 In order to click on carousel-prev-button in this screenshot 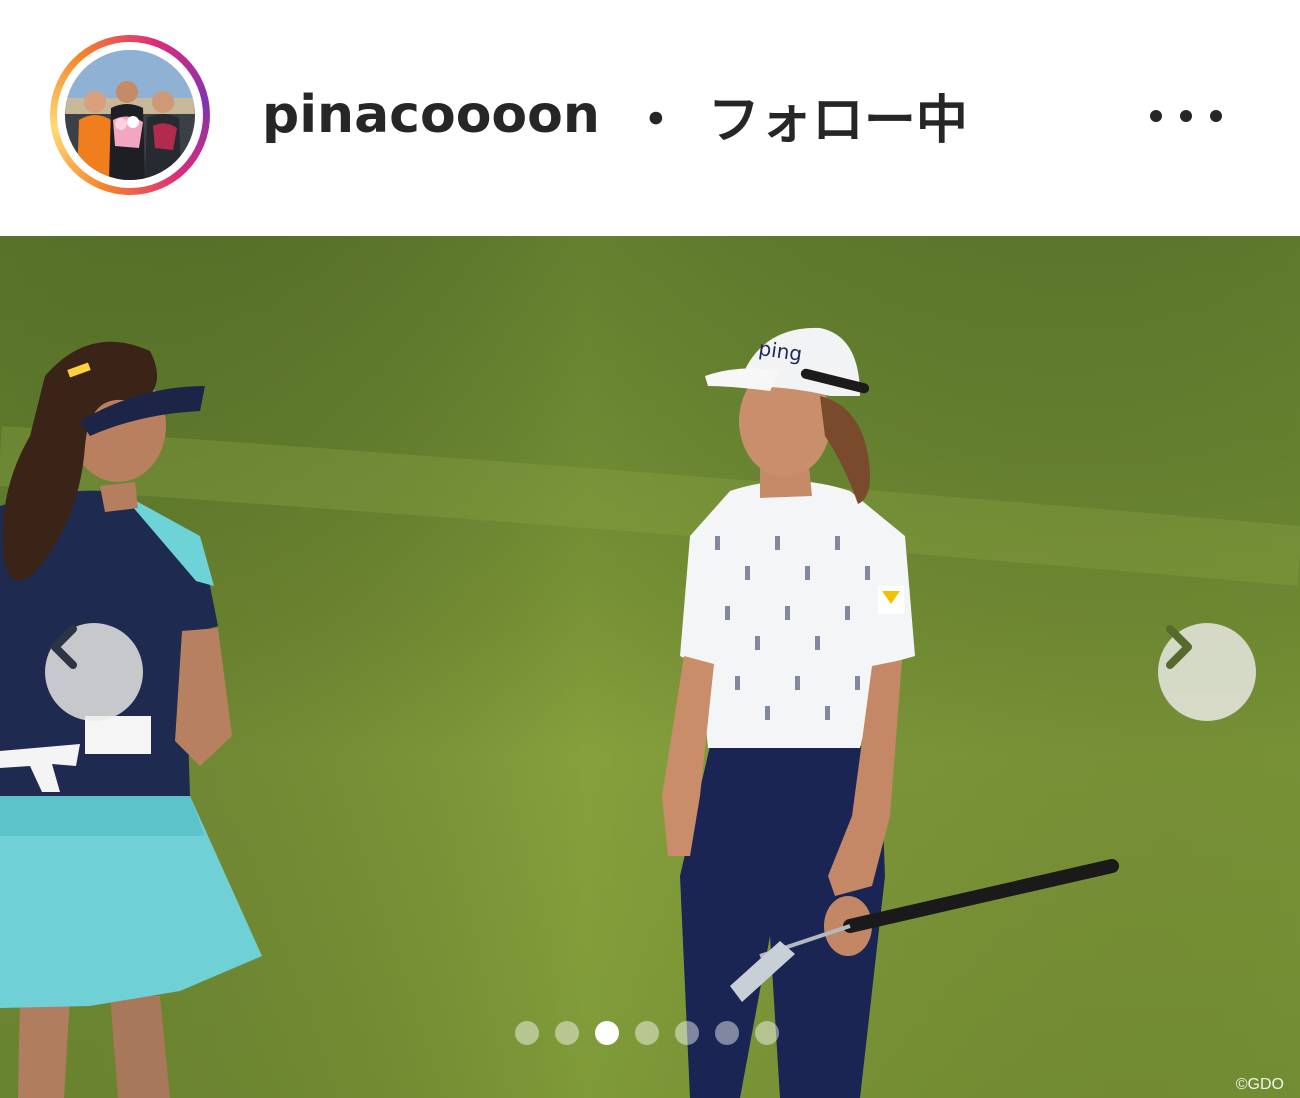, I will do `click(94, 672)`.